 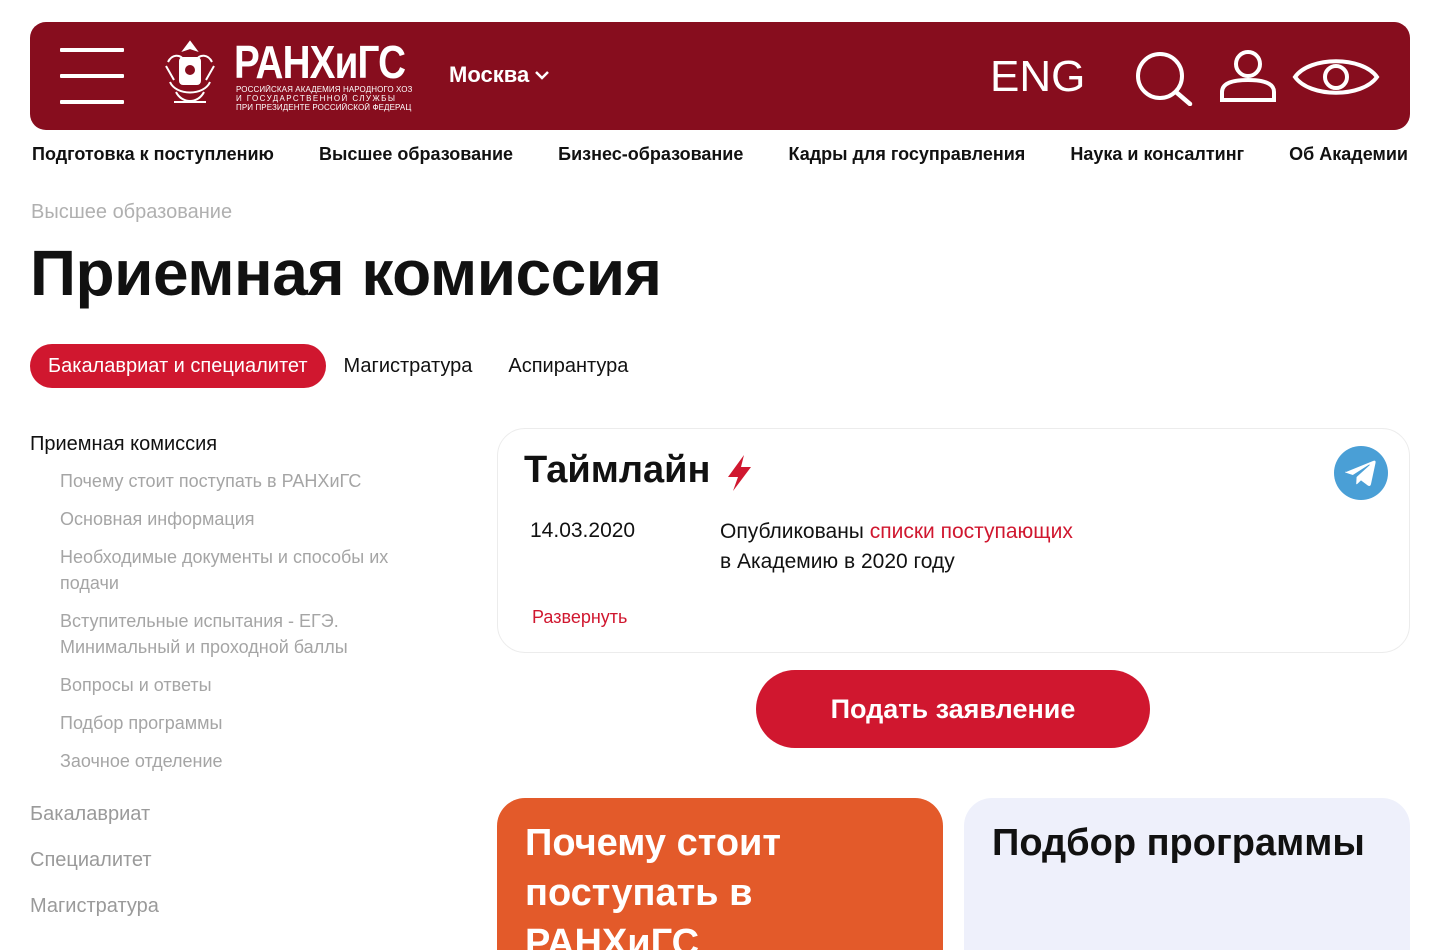 What do you see at coordinates (324, 89) in the screenshot?
I see `logo-subtitle-line: Российская академия народного хозяйства` at bounding box center [324, 89].